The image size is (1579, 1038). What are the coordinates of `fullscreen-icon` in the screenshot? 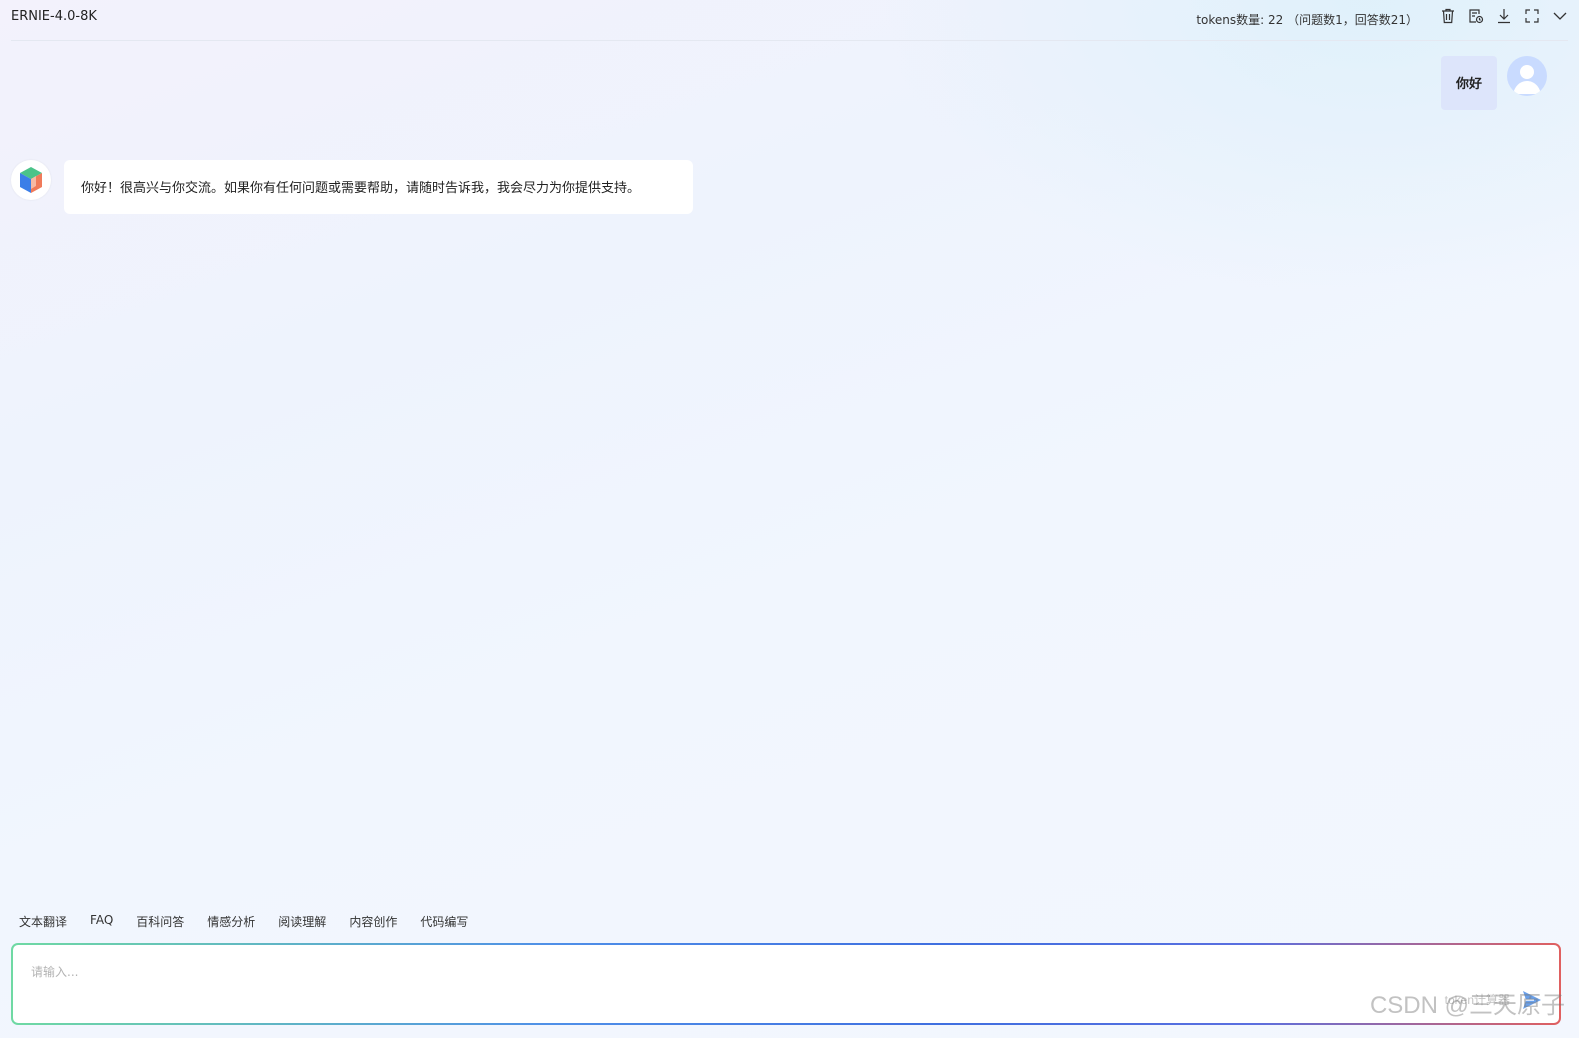 It's located at (1532, 16).